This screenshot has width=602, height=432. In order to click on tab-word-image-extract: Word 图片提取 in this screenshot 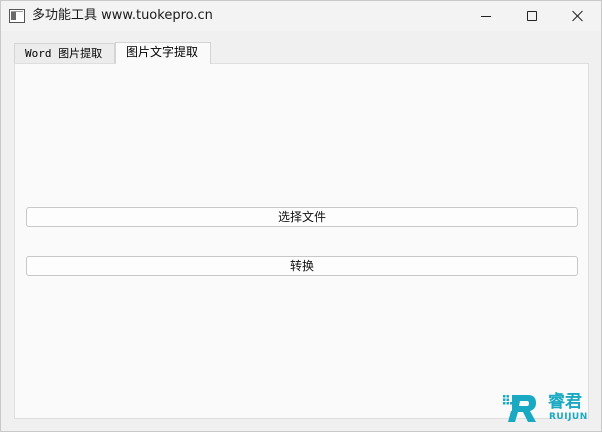, I will do `click(64, 53)`.